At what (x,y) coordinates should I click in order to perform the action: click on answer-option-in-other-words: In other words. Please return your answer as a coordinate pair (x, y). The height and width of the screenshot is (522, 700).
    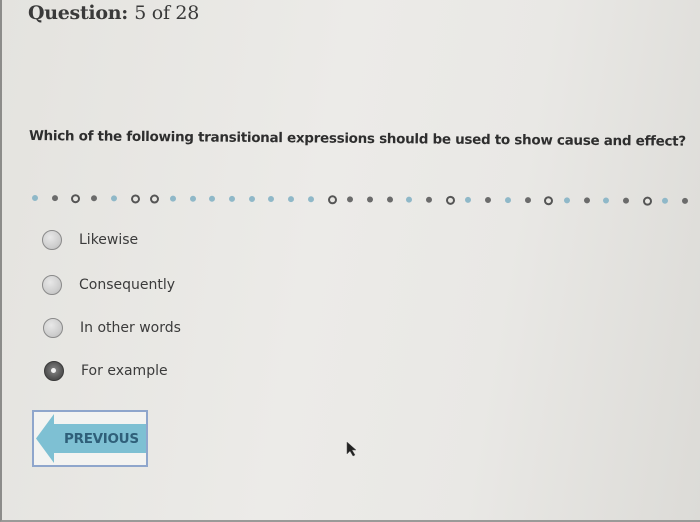
    Looking at the image, I should click on (112, 328).